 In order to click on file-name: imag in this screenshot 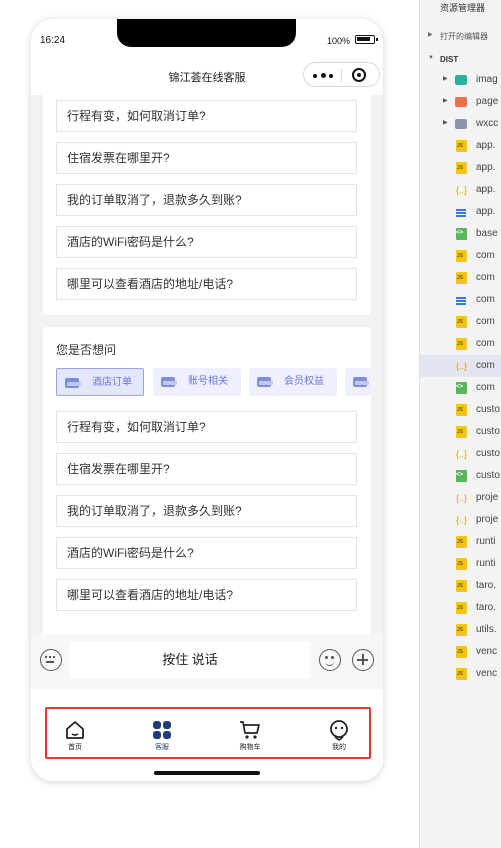, I will do `click(487, 79)`.